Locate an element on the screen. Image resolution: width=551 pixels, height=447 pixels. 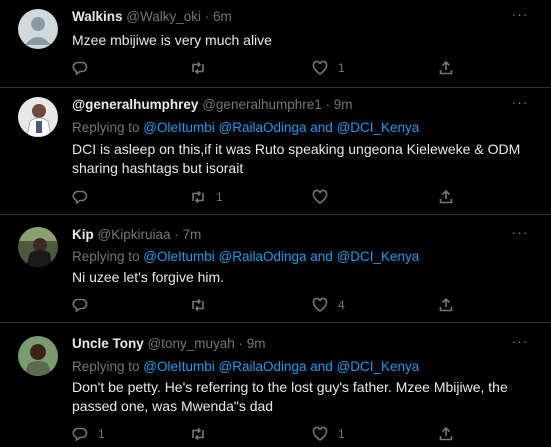
tweet-actions: 1 1 is located at coordinates (292, 434).